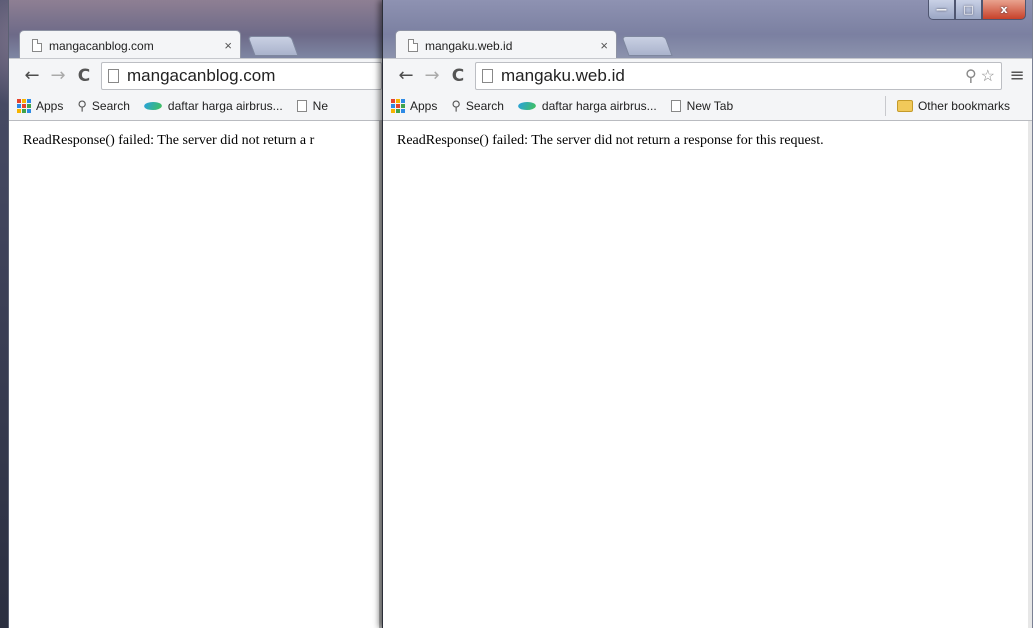  I want to click on bookmark-new-tab: New Tab, so click(702, 106).